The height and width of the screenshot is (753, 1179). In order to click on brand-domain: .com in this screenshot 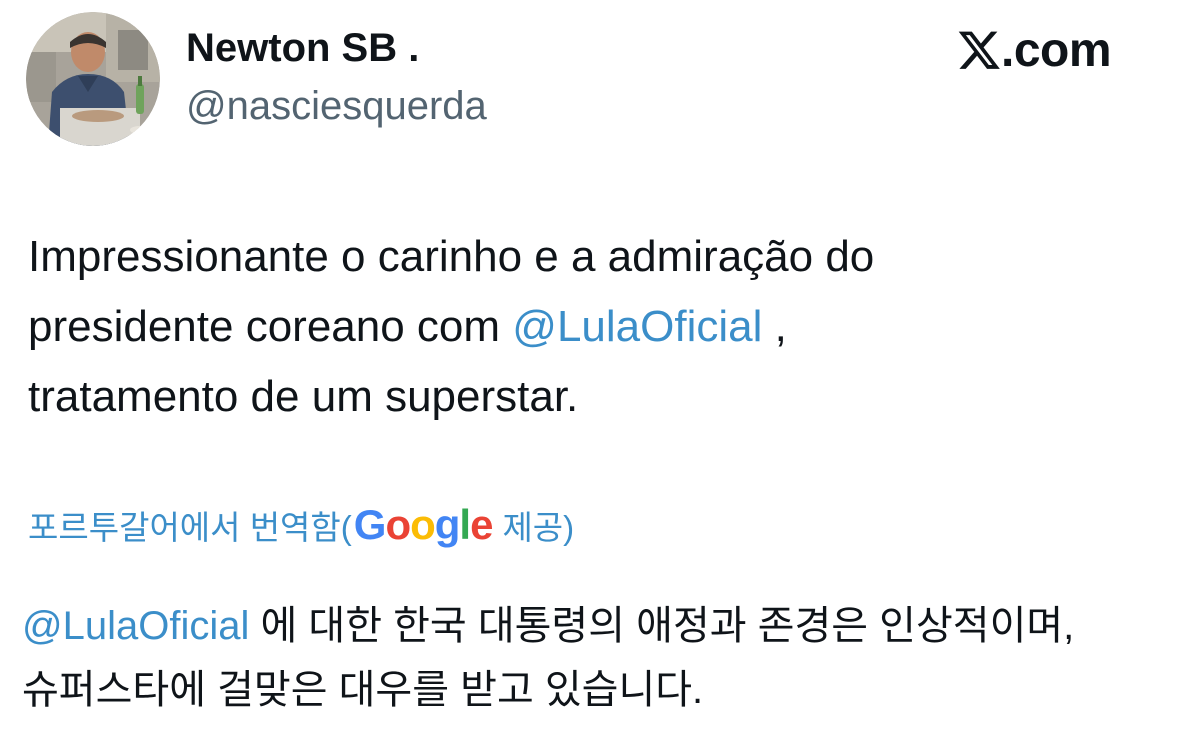, I will do `click(1056, 50)`.